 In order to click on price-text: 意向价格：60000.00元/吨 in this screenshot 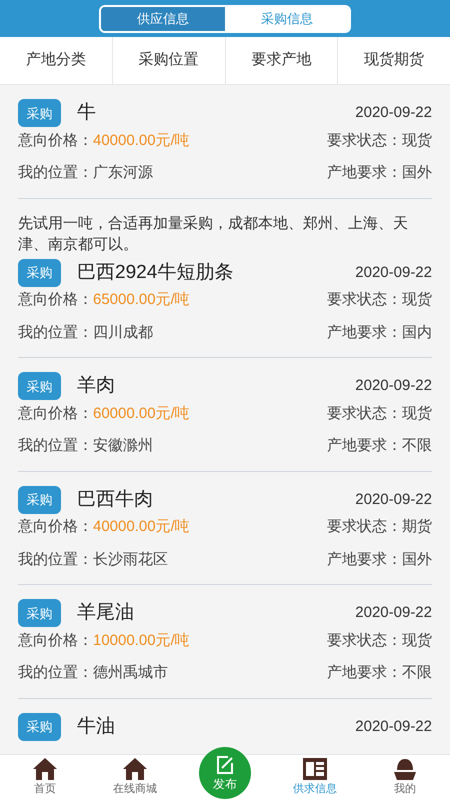, I will do `click(104, 414)`.